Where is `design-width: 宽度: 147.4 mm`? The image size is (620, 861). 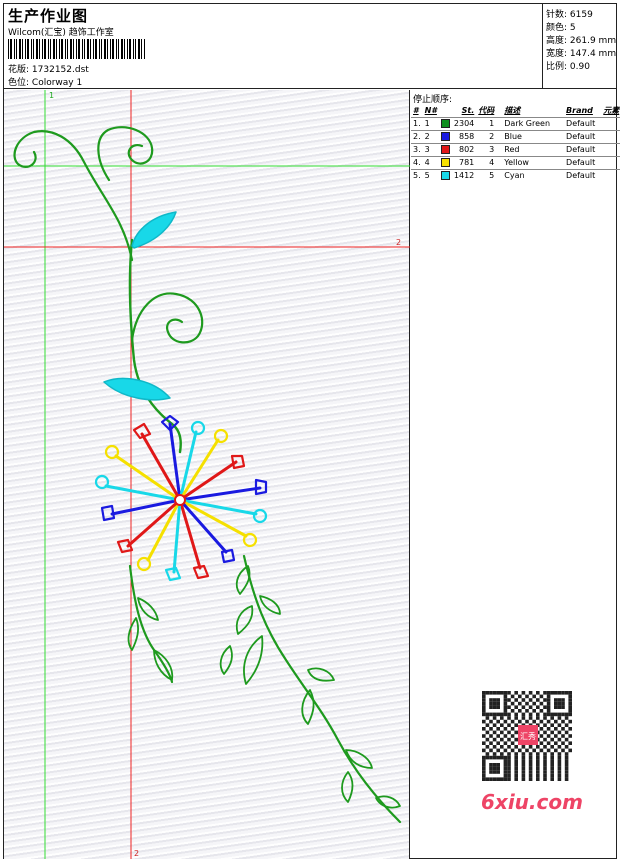
design-width: 宽度: 147.4 mm is located at coordinates (581, 54).